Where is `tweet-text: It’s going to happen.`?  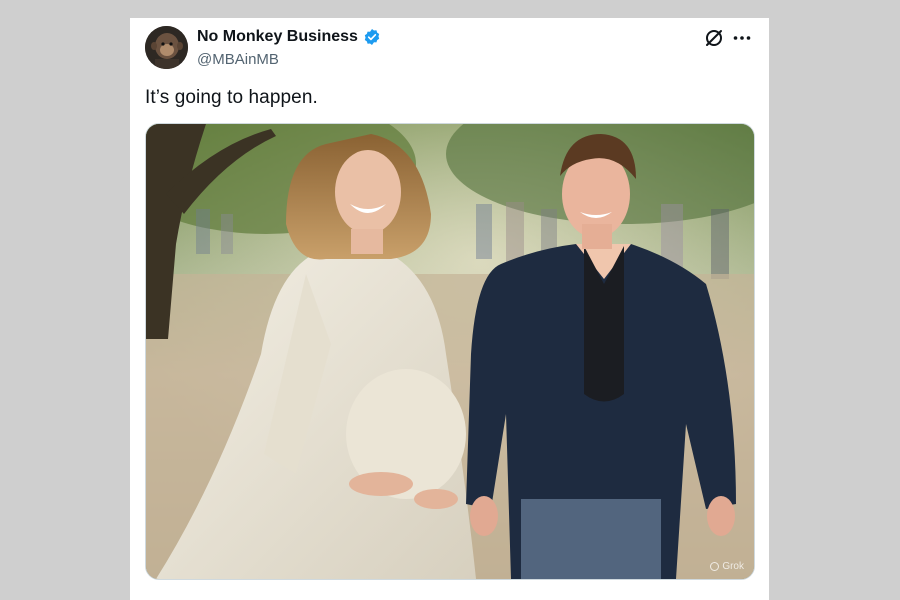
tweet-text: It’s going to happen. is located at coordinates (231, 97).